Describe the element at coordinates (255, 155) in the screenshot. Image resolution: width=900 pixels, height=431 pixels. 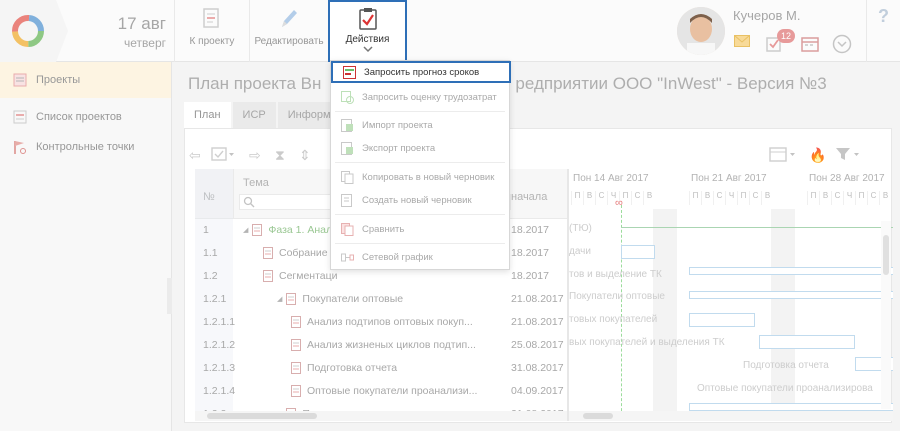
I see `arrow-right-icon: ⇨` at that location.